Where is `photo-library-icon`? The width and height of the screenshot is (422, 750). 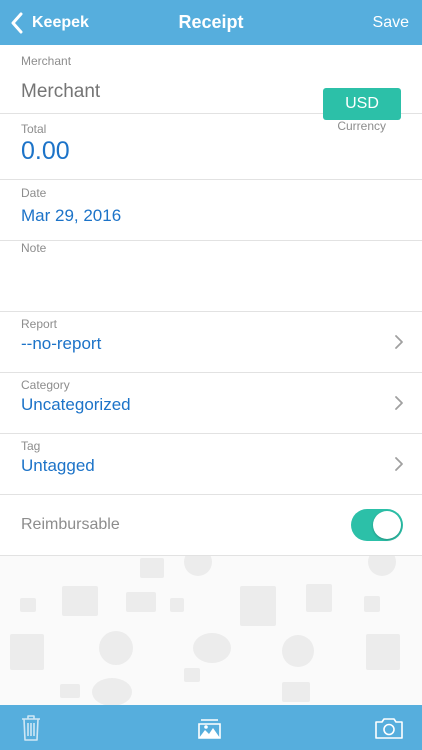 photo-library-icon is located at coordinates (209, 729).